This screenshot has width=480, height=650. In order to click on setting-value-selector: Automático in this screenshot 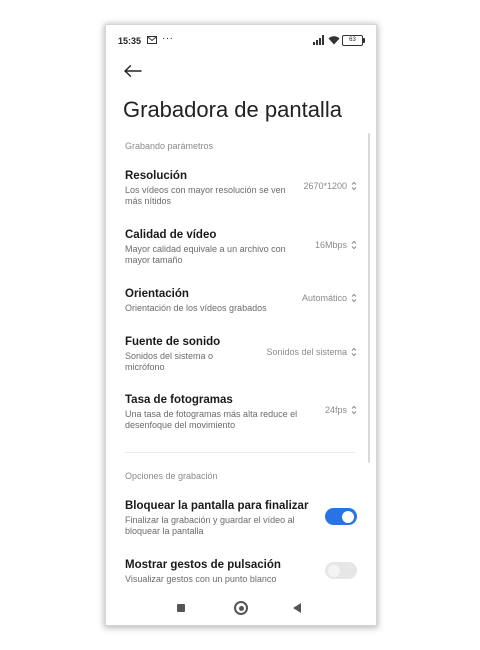, I will do `click(329, 298)`.